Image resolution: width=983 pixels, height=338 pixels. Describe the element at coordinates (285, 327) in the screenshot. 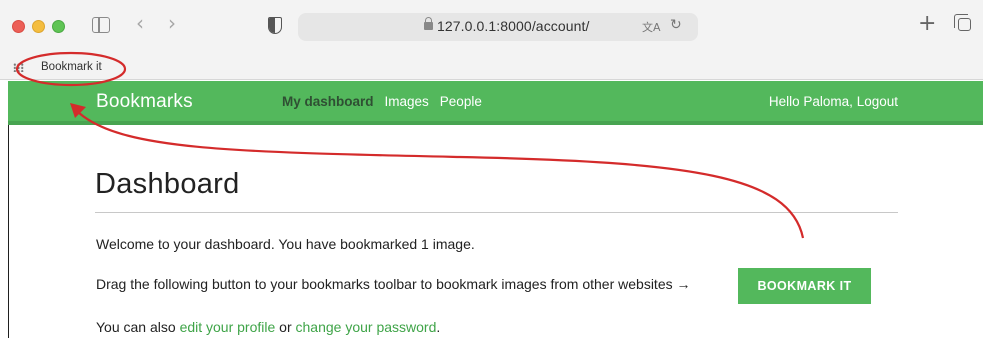

I see `or-text: or` at that location.